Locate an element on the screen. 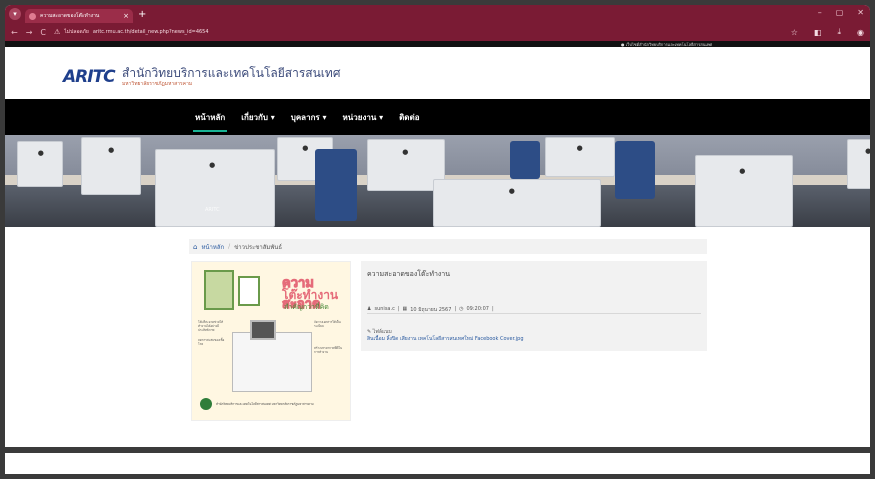  reload-icon: C is located at coordinates (43, 32).